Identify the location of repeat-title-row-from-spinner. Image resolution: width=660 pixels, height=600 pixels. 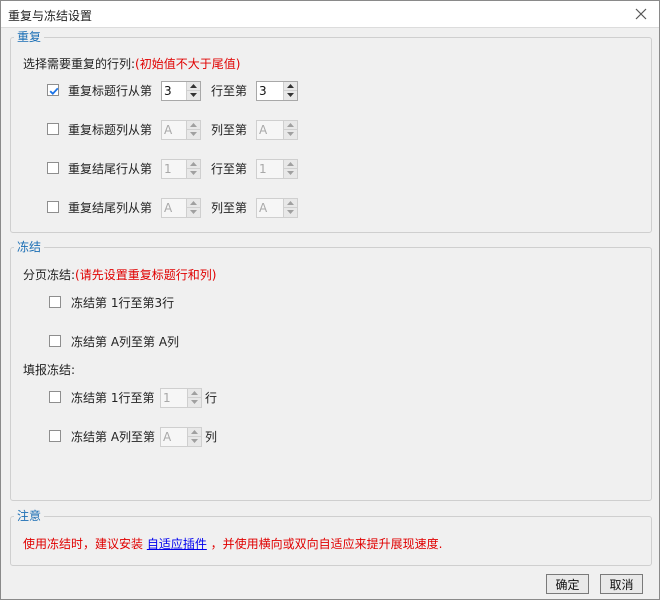
(181, 91).